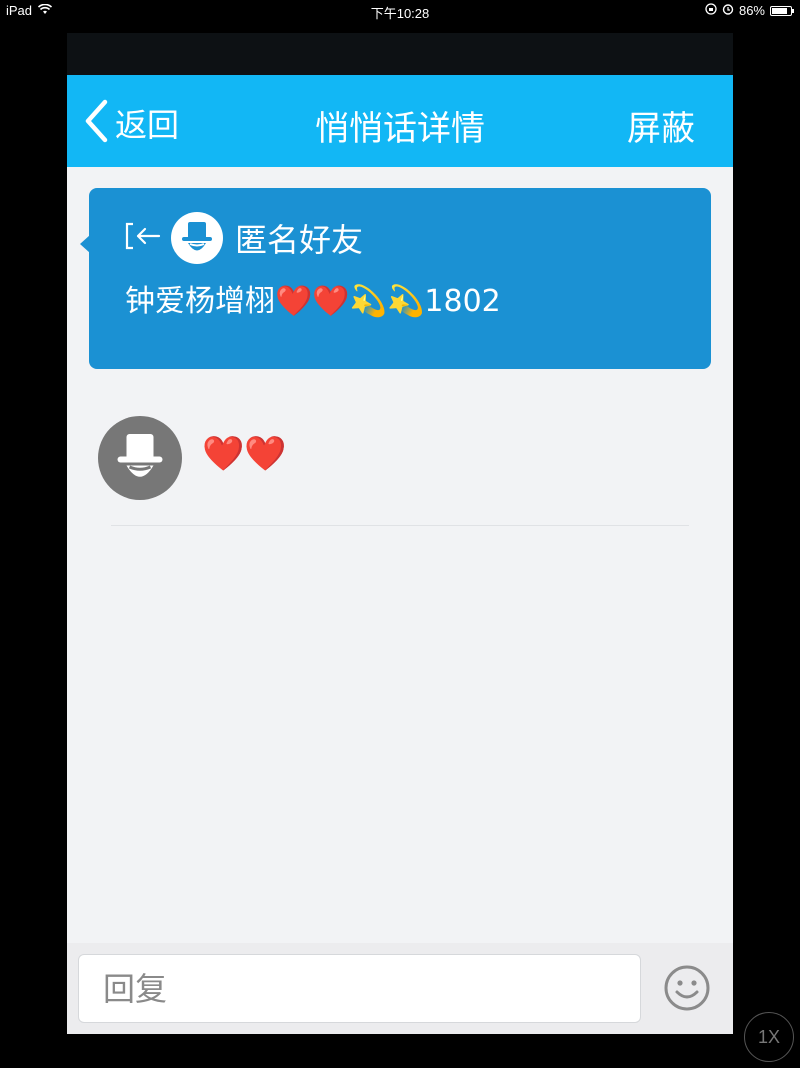 The height and width of the screenshot is (1068, 800). Describe the element at coordinates (359, 988) in the screenshot. I see `reply-input: 回复` at that location.